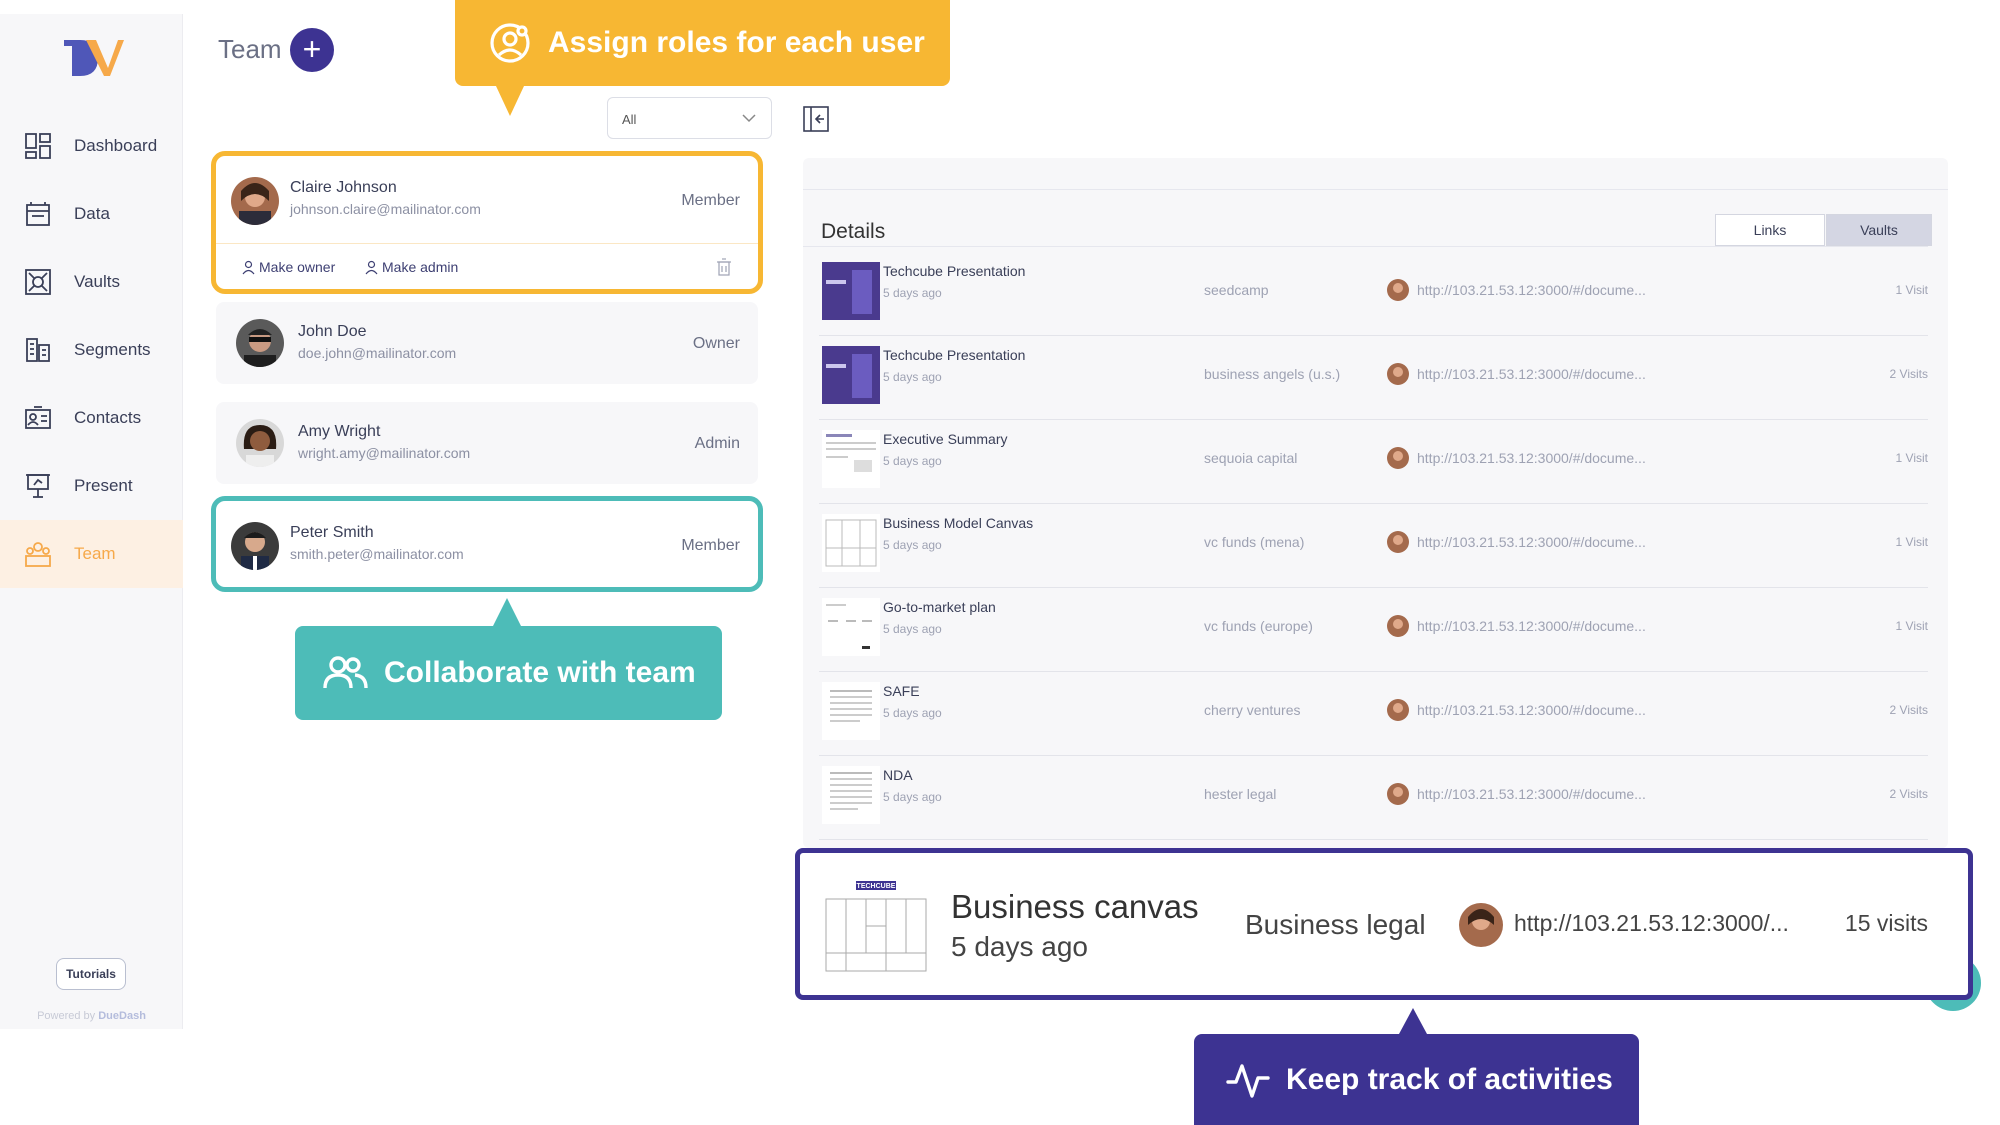 The width and height of the screenshot is (2000, 1125). Describe the element at coordinates (510, 101) in the screenshot. I see `callout-tail` at that location.